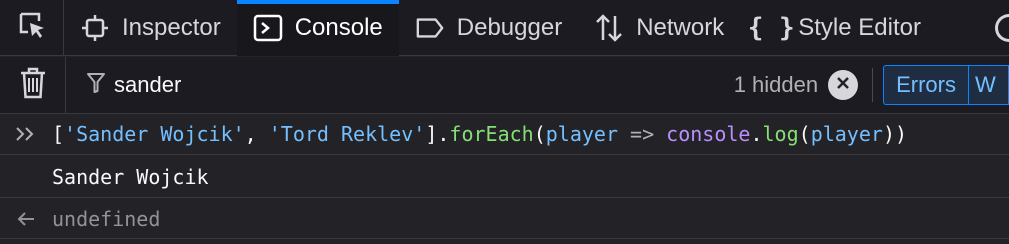  What do you see at coordinates (771, 27) in the screenshot?
I see `style-editor-icon: { }` at bounding box center [771, 27].